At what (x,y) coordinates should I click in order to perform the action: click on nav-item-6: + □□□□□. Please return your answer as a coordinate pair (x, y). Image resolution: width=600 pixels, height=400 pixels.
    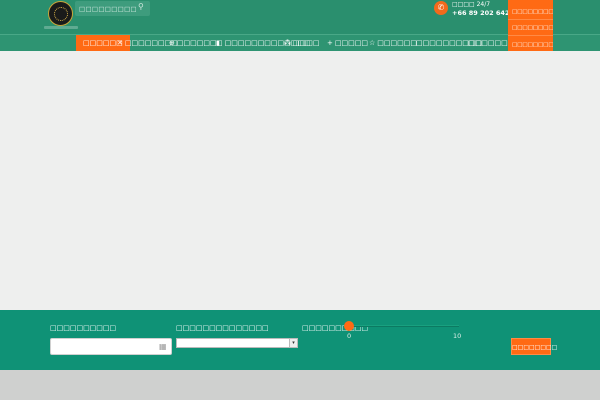
    Looking at the image, I should click on (347, 43).